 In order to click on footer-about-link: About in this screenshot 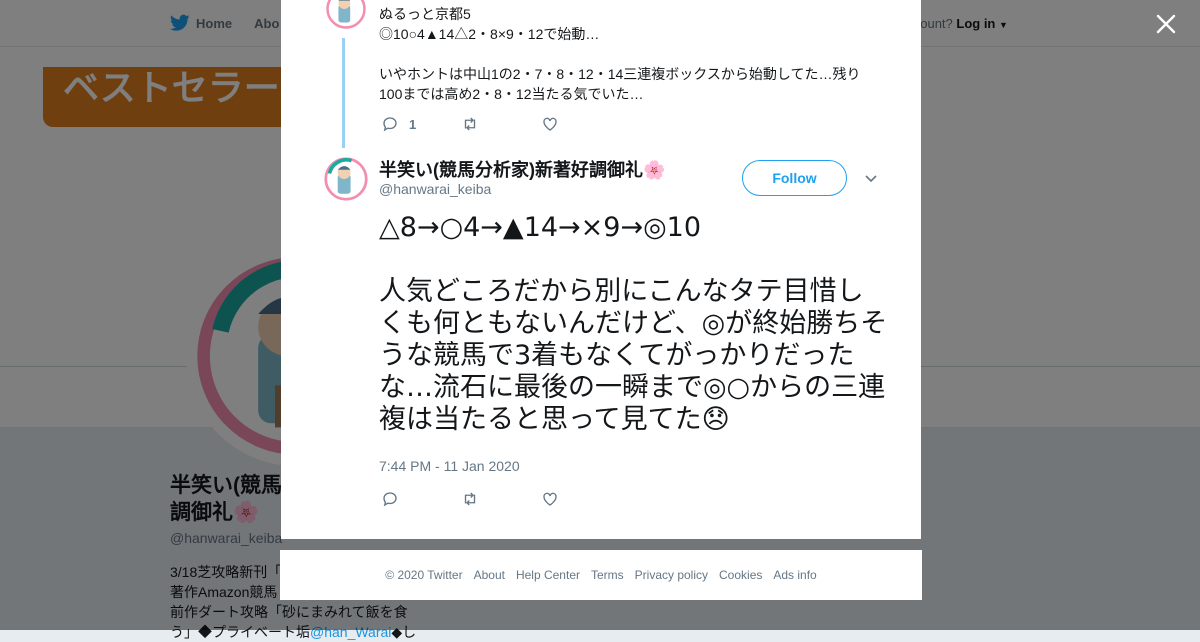, I will do `click(489, 575)`.